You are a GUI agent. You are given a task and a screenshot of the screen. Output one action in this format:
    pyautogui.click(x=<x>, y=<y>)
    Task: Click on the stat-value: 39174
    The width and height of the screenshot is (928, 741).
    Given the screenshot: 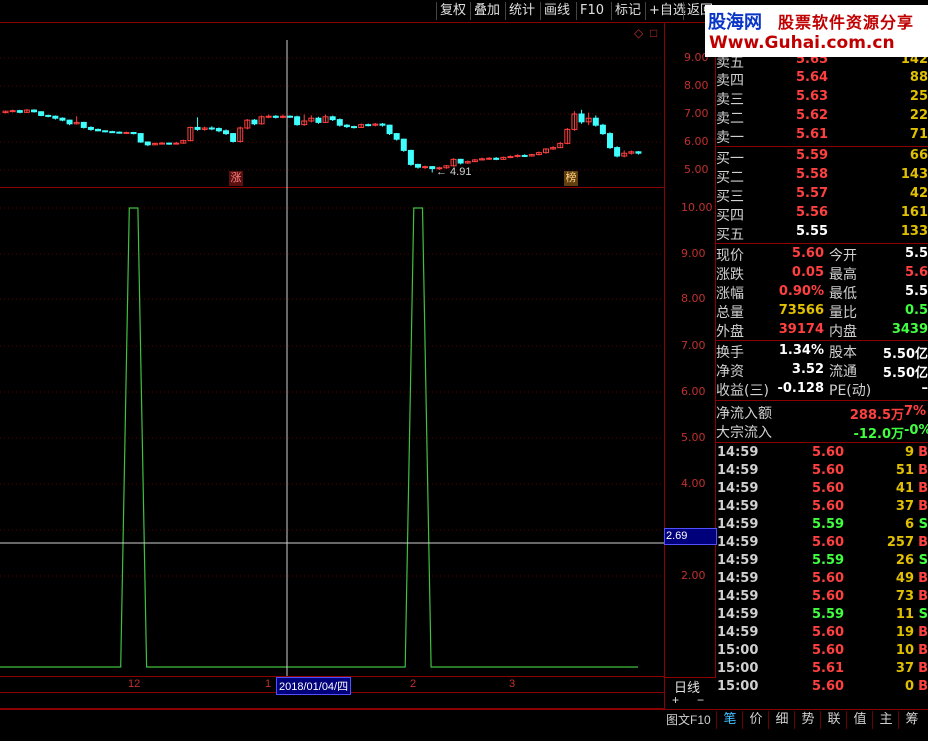 What is the action you would take?
    pyautogui.click(x=801, y=329)
    